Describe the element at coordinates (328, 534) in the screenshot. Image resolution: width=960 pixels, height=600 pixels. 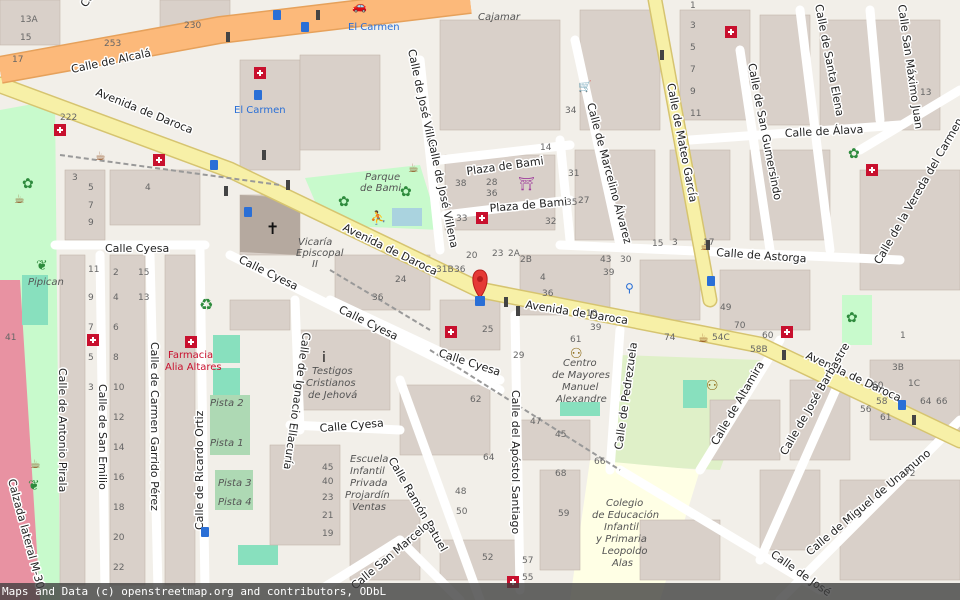
I see `house-number: 19` at that location.